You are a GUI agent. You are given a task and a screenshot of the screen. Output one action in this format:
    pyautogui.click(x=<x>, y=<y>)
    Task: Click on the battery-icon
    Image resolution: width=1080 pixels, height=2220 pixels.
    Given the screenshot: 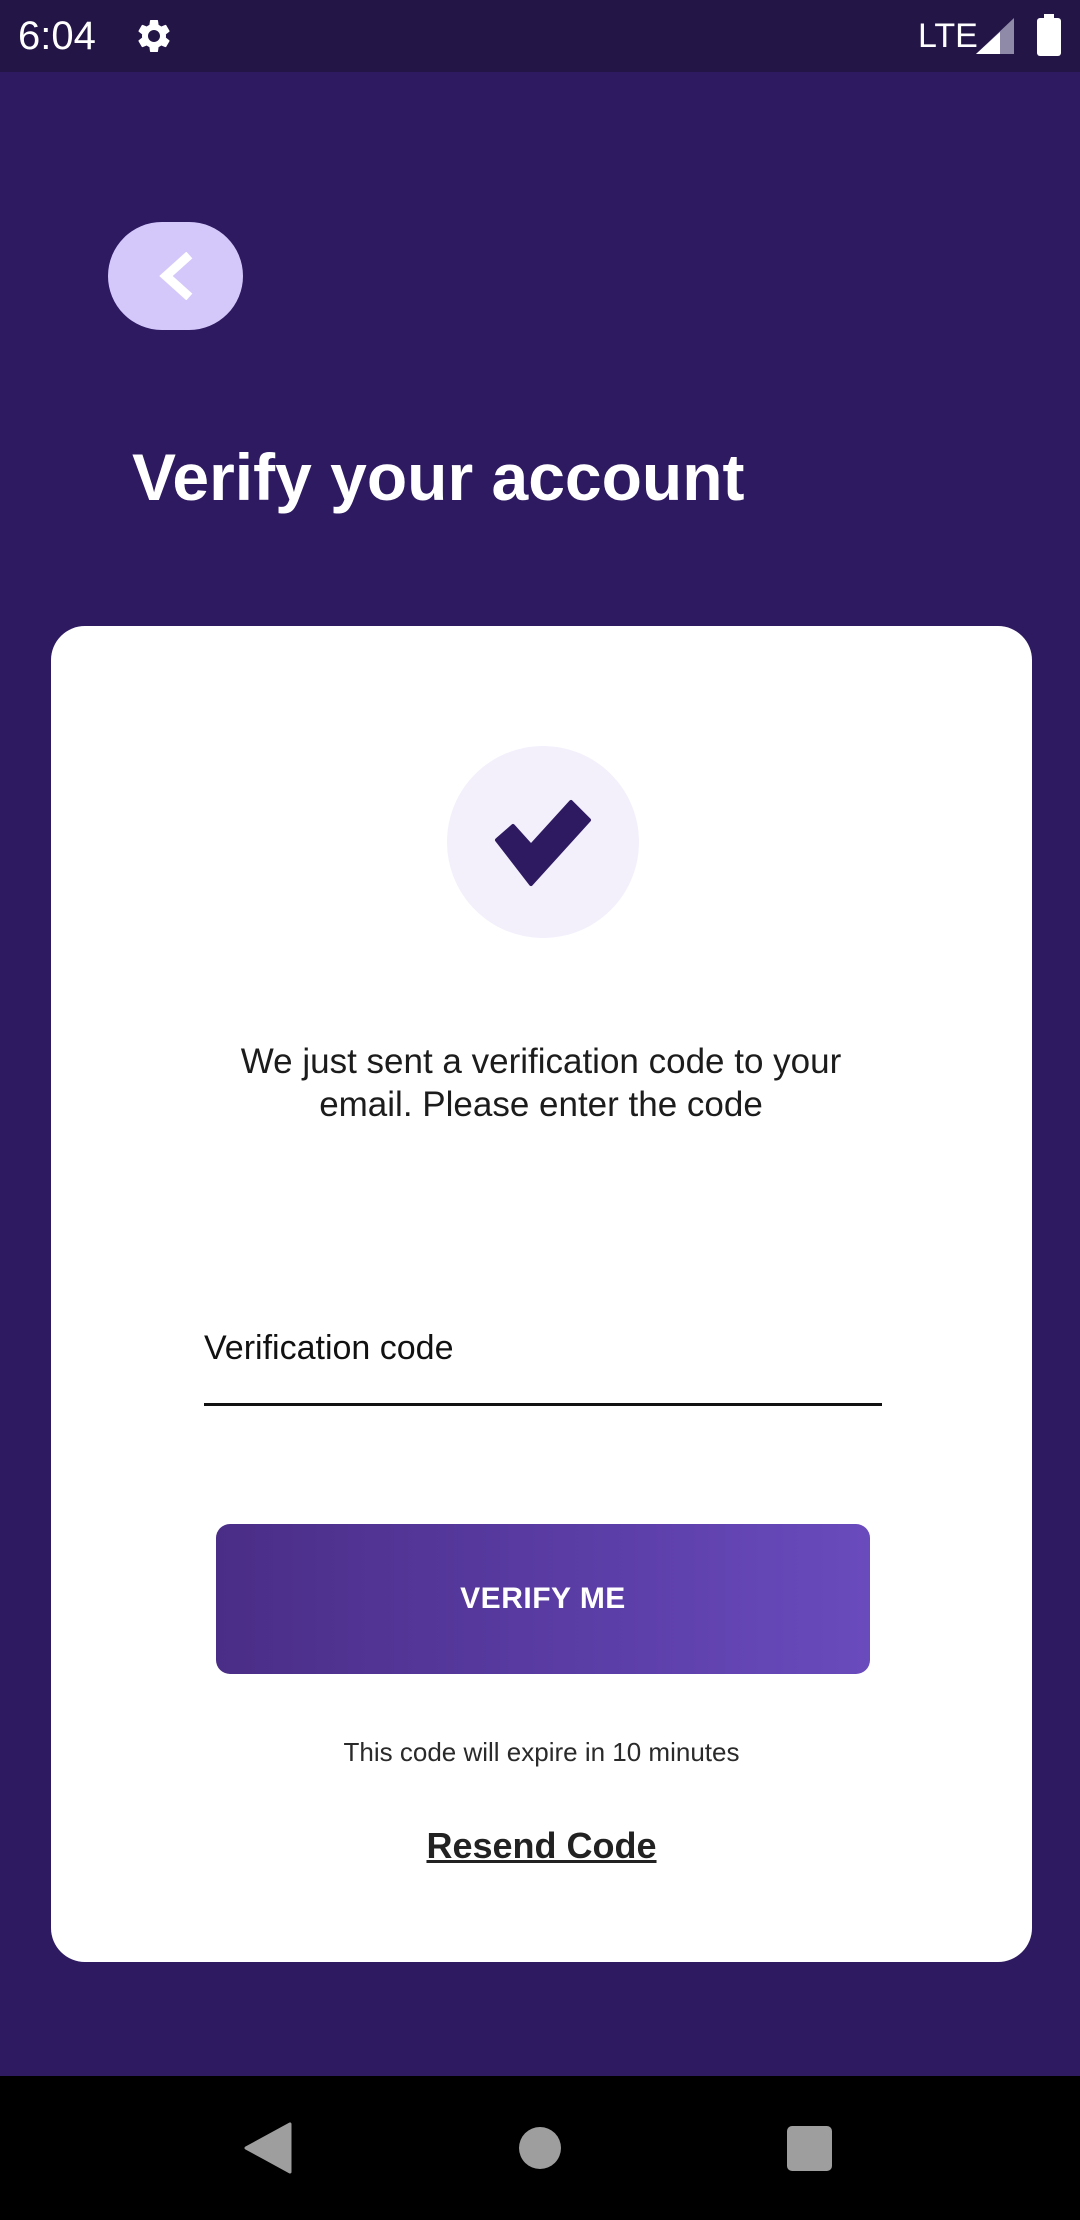 What is the action you would take?
    pyautogui.click(x=1049, y=35)
    